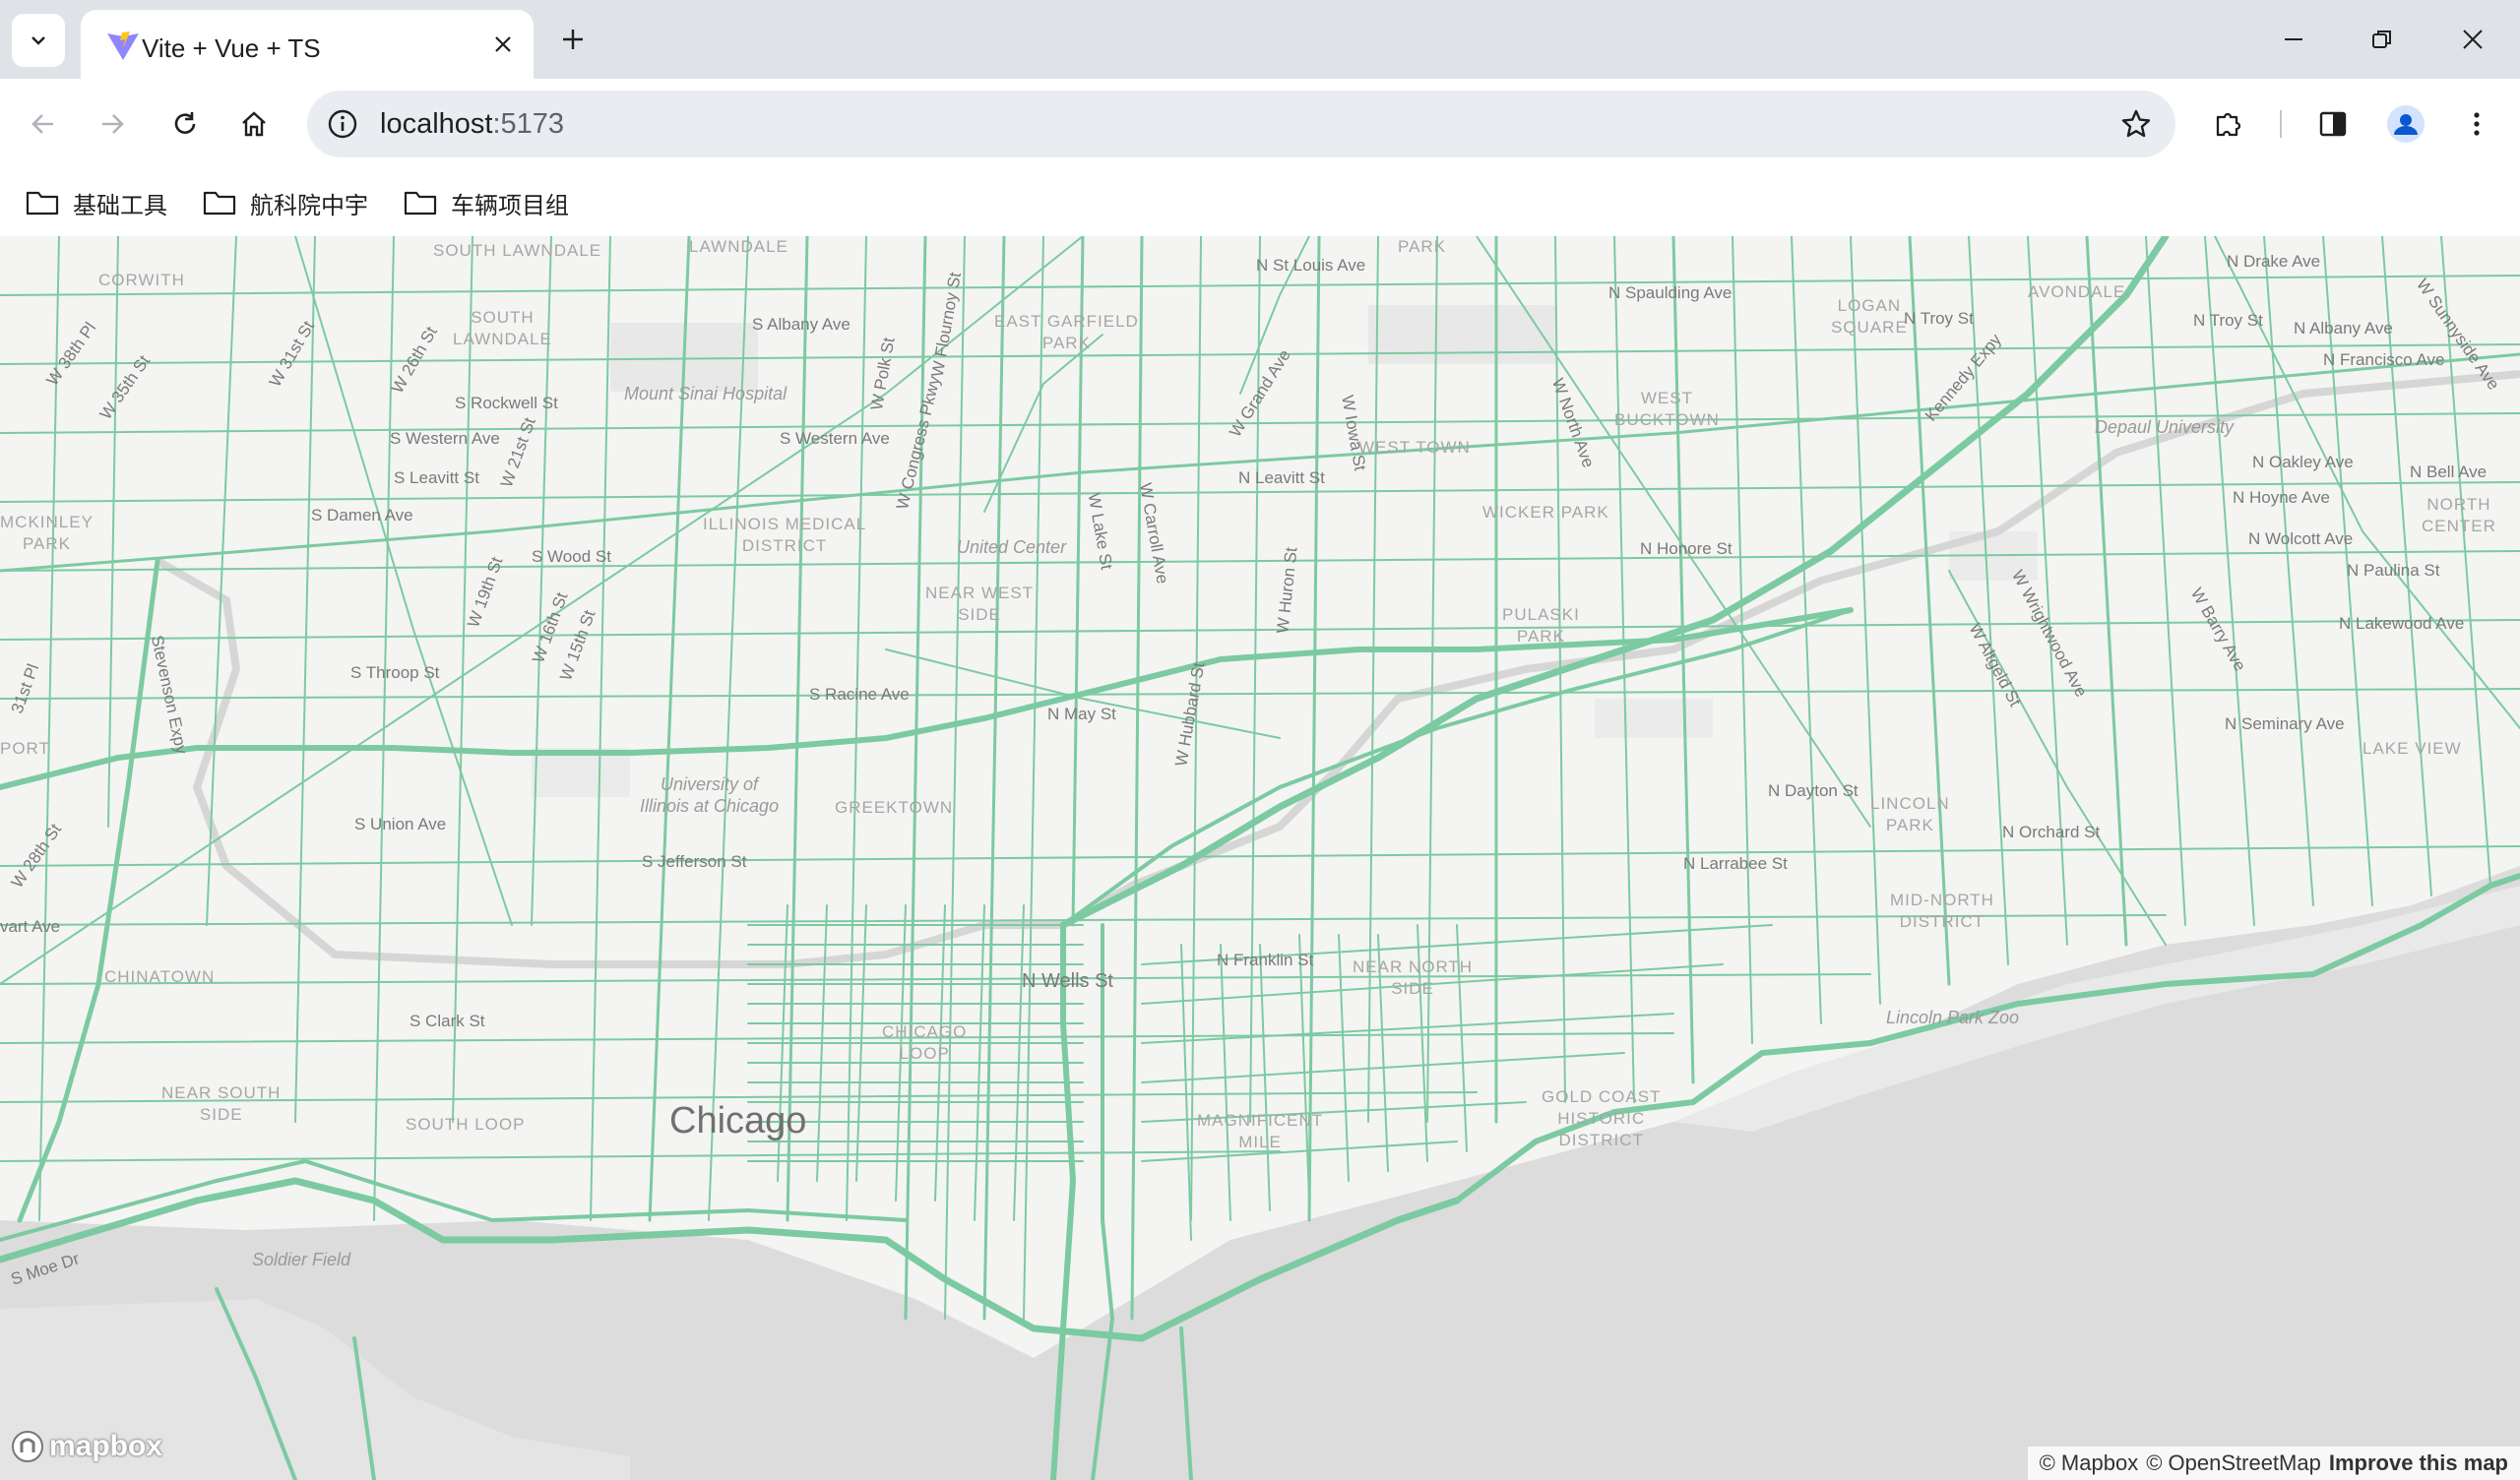  I want to click on improve-map-link: Improve this map, so click(2418, 1463).